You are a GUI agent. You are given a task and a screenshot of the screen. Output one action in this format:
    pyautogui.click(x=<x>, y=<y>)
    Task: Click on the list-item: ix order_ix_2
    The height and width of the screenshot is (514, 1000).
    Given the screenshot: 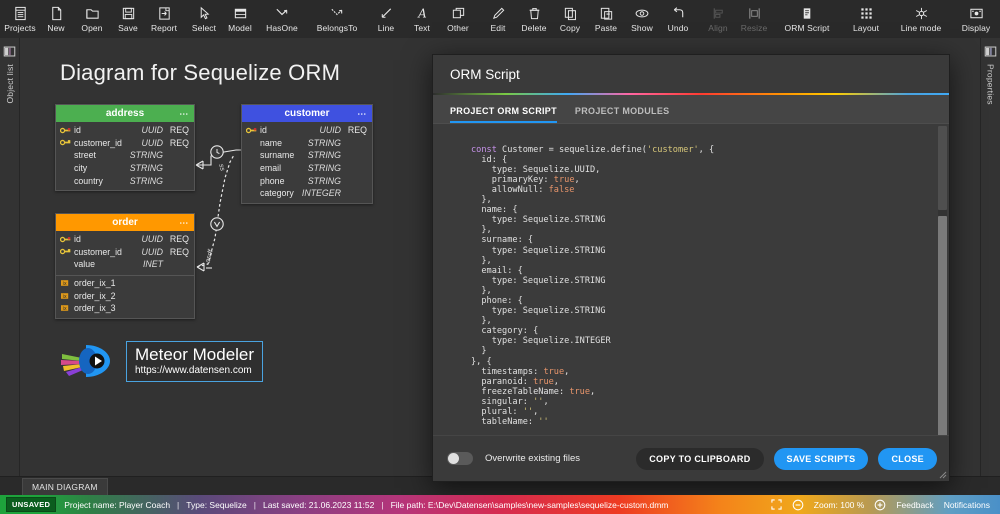 What is the action you would take?
    pyautogui.click(x=125, y=295)
    